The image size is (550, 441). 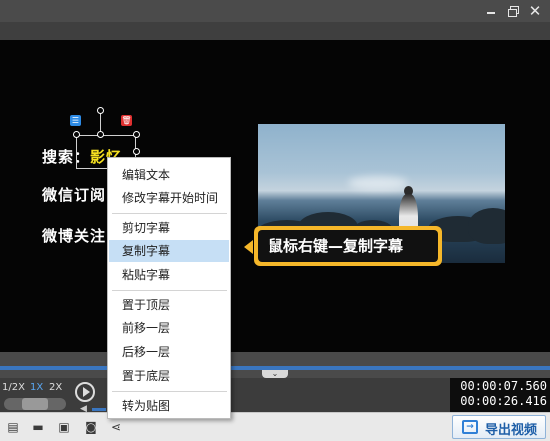 What do you see at coordinates (13, 427) in the screenshot?
I see `new-project-icon: ▤` at bounding box center [13, 427].